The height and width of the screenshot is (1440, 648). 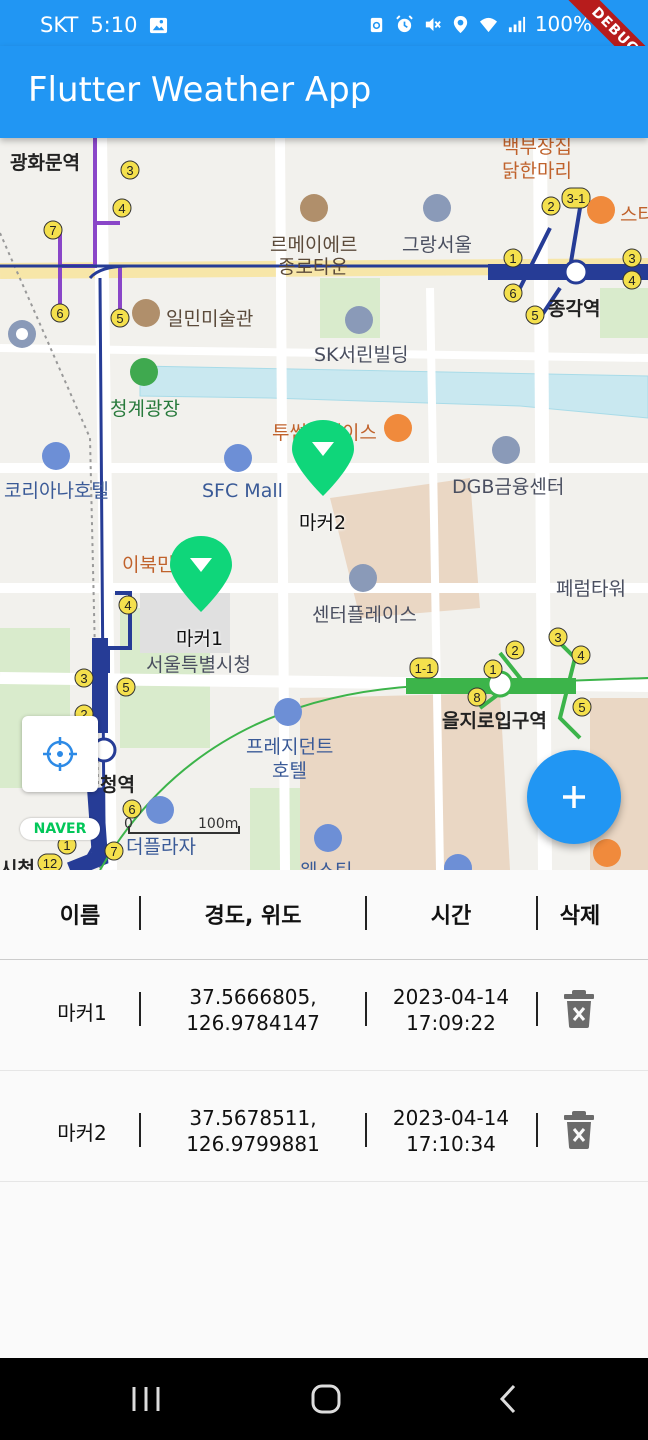 I want to click on image-icon, so click(x=159, y=25).